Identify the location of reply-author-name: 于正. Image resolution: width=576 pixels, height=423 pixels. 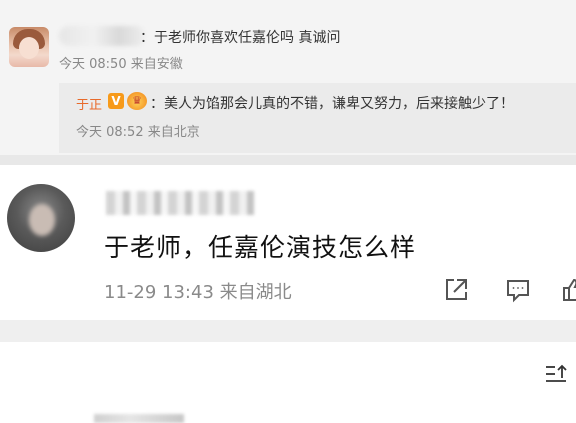
(89, 103).